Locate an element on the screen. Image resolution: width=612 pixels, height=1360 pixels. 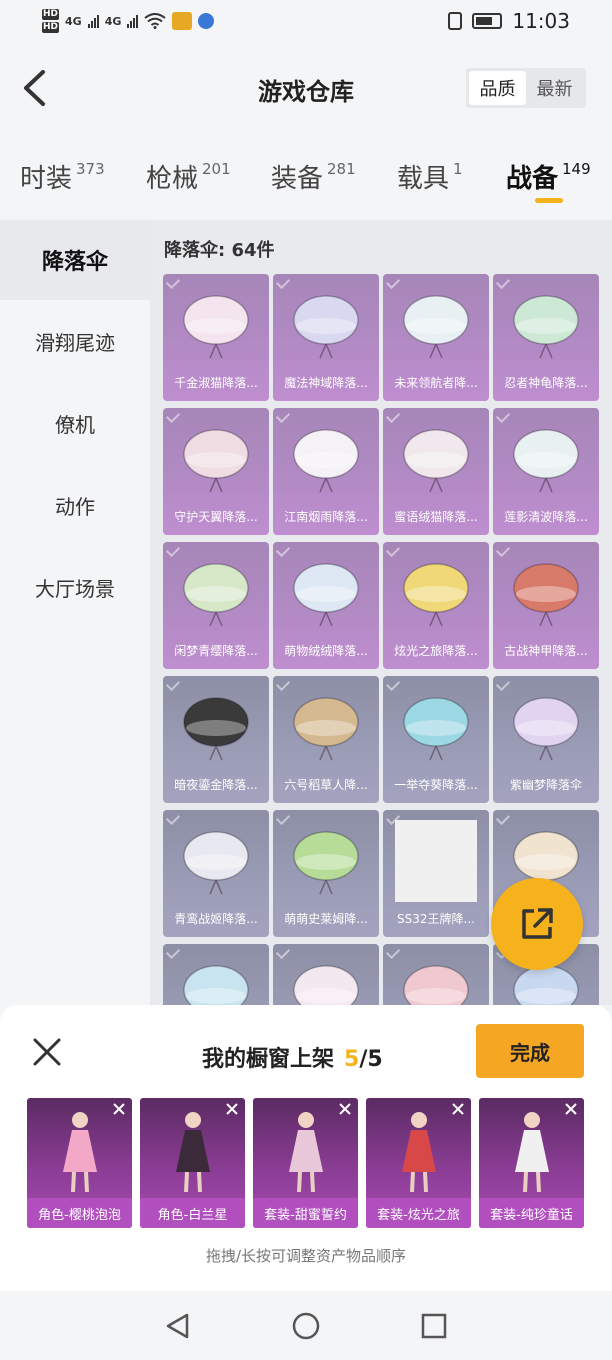
showcase-item: 角色-白兰星 is located at coordinates (192, 1163).